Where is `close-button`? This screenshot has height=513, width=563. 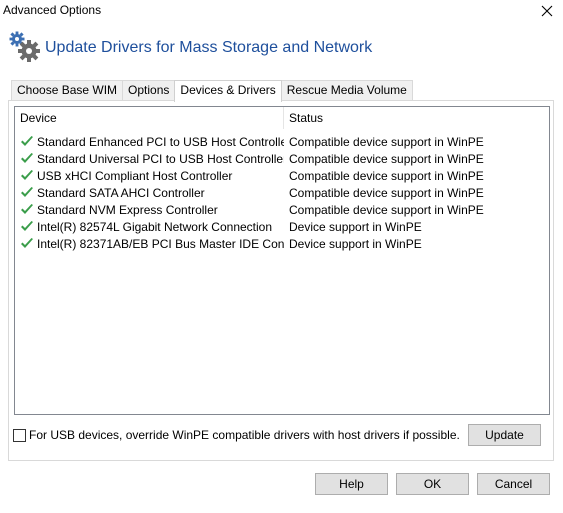 close-button is located at coordinates (547, 11).